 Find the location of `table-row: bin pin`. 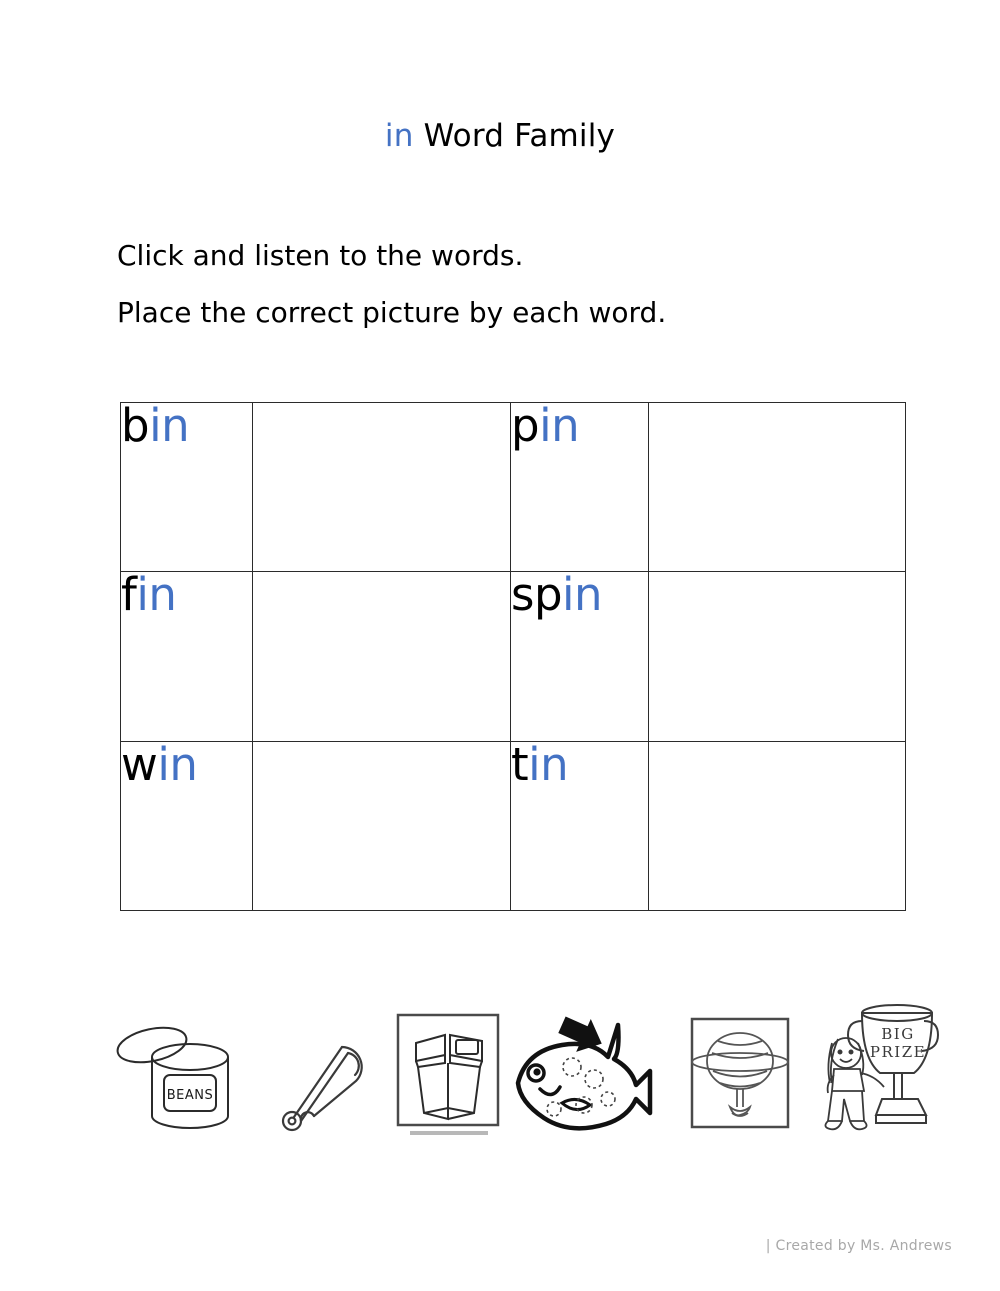

table-row: bin pin is located at coordinates (513, 487).